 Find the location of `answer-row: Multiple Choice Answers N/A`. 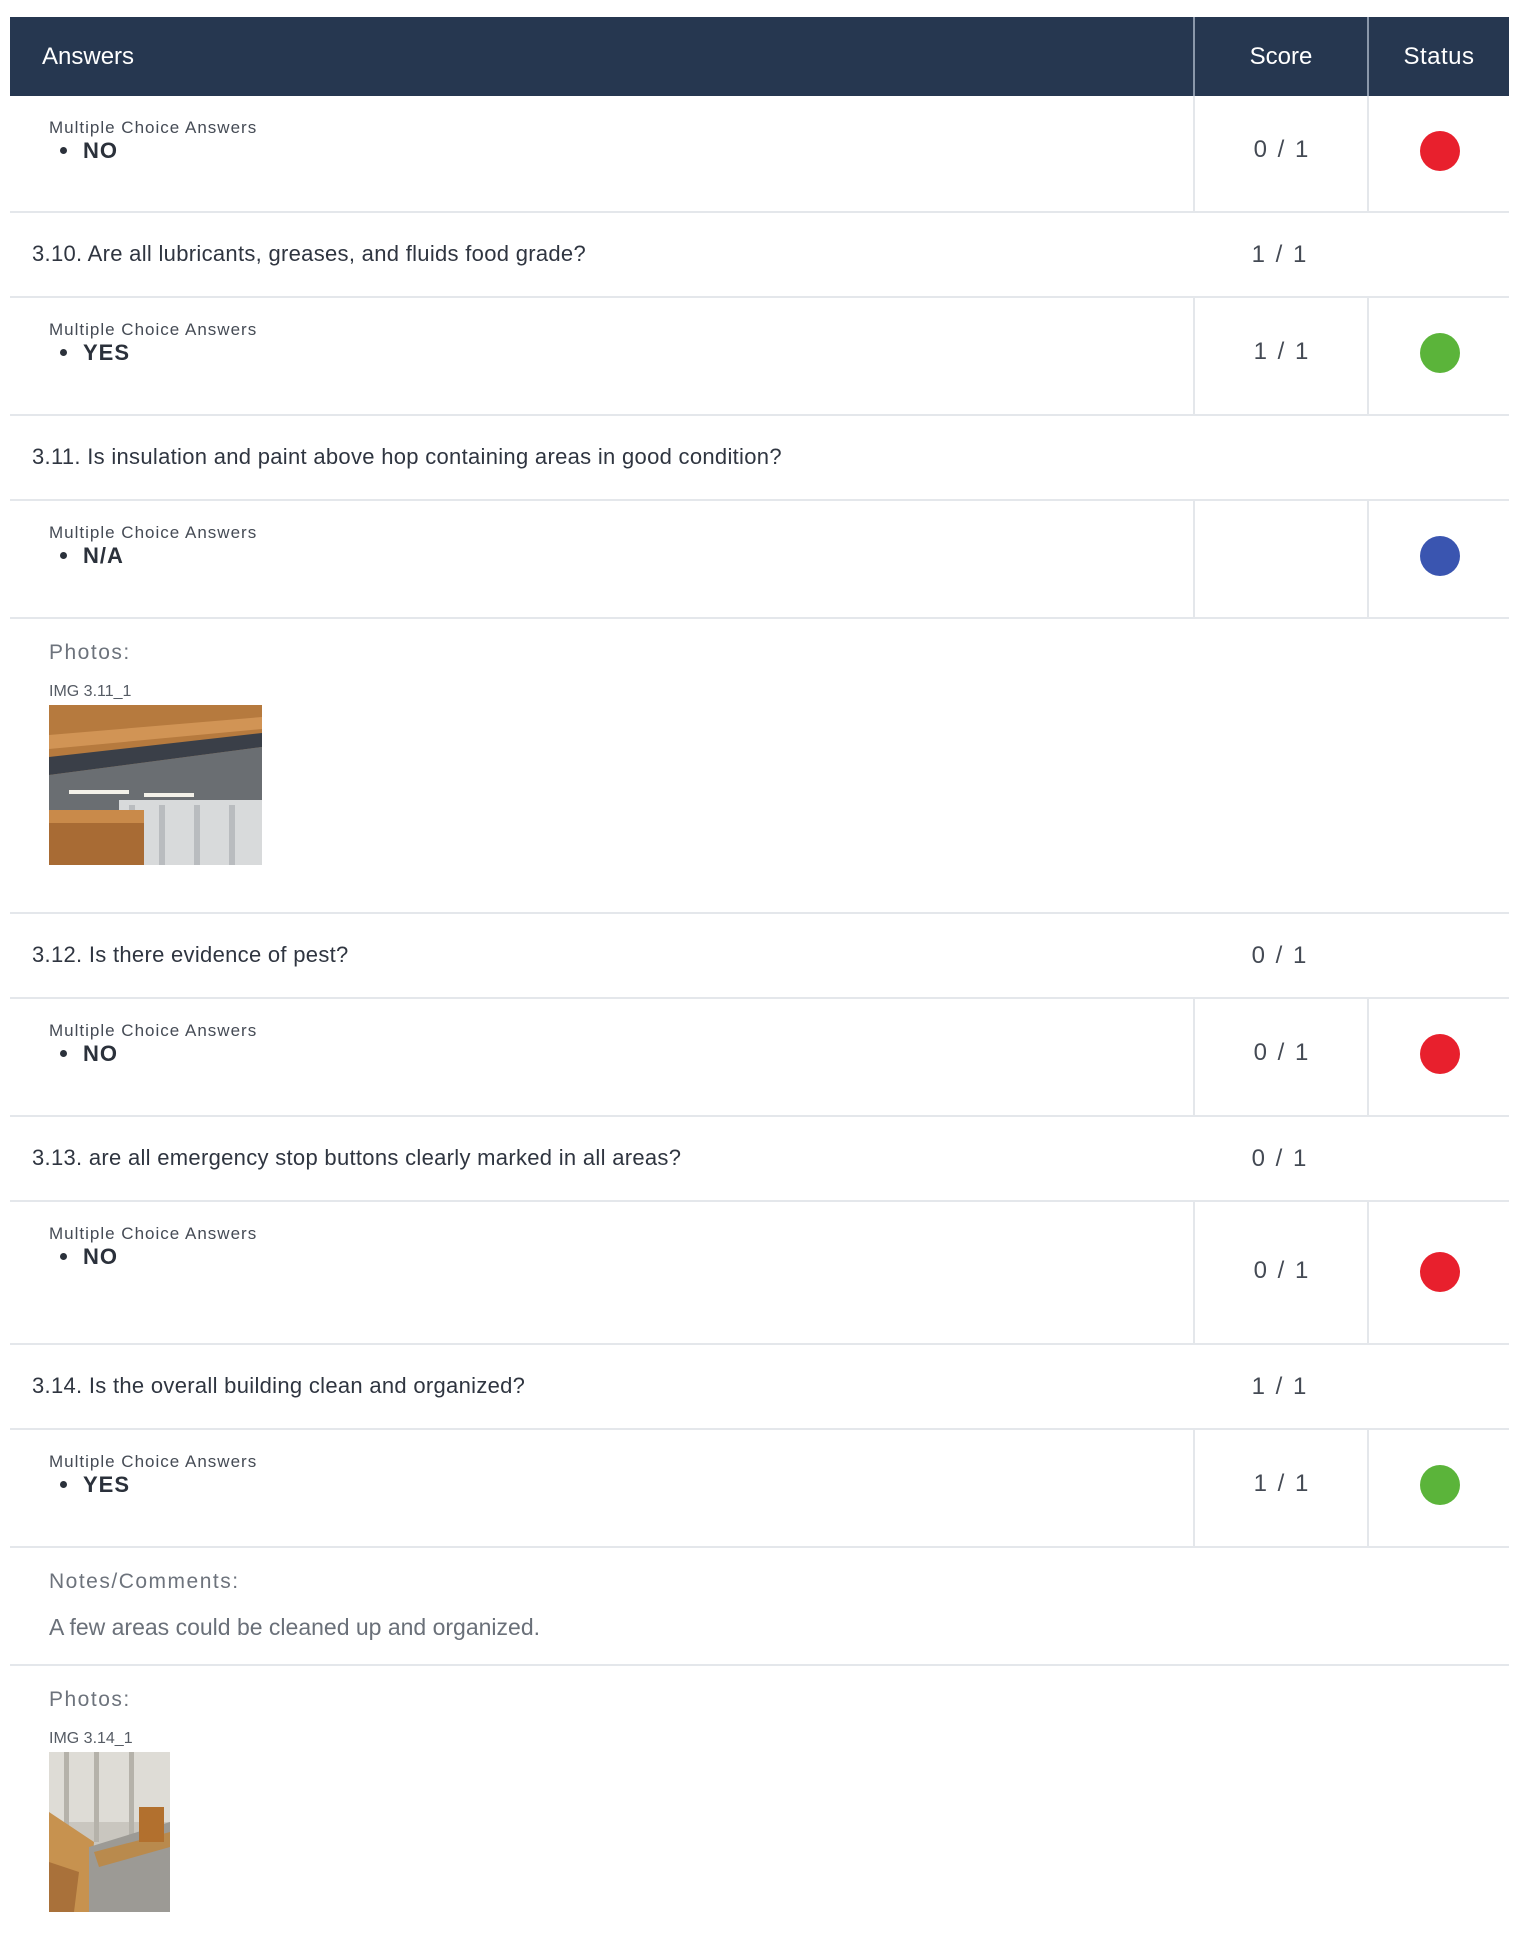

answer-row: Multiple Choice Answers N/A is located at coordinates (759, 560).